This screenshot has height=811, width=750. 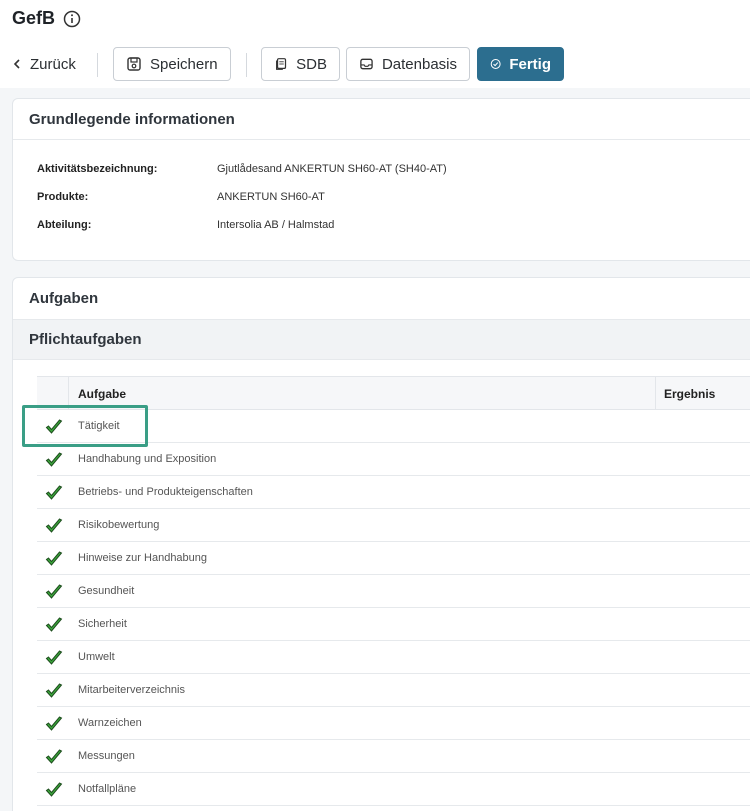 I want to click on task-label: Tätigkeit, so click(x=99, y=426).